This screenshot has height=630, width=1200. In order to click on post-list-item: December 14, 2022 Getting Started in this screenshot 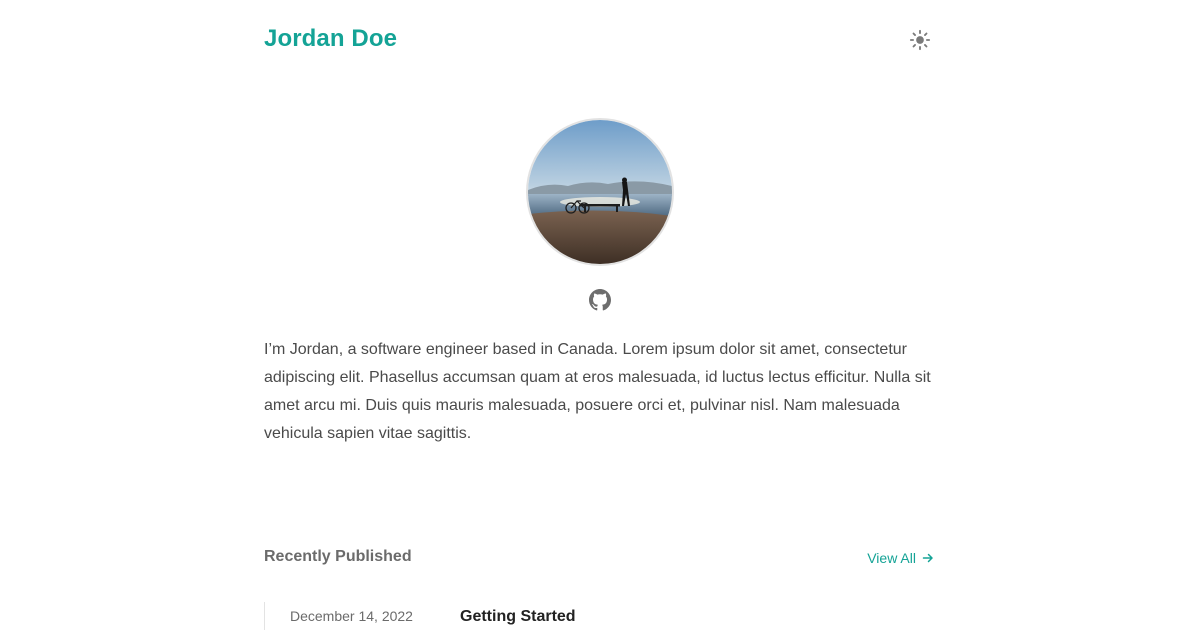, I will do `click(599, 616)`.